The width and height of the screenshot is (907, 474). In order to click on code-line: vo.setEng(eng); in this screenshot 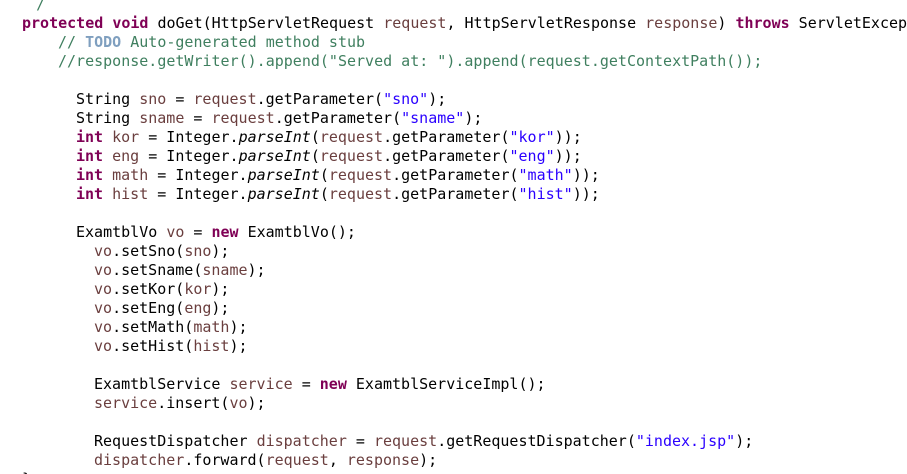, I will do `click(161, 308)`.